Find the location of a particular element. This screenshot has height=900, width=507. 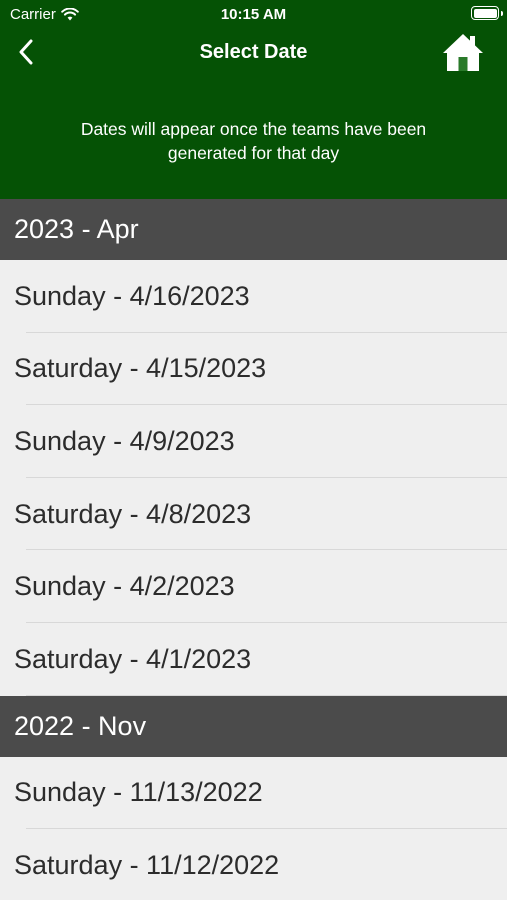

date-row: Sunday - 4/9/2023 is located at coordinates (253, 441).